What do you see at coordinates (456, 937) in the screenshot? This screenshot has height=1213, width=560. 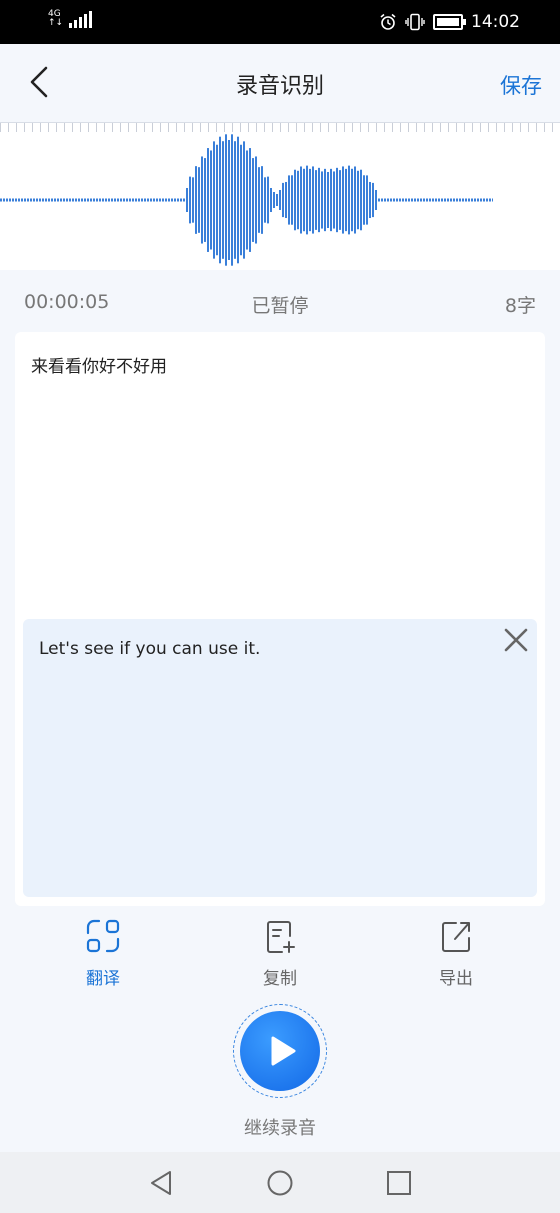 I see `export-icon` at bounding box center [456, 937].